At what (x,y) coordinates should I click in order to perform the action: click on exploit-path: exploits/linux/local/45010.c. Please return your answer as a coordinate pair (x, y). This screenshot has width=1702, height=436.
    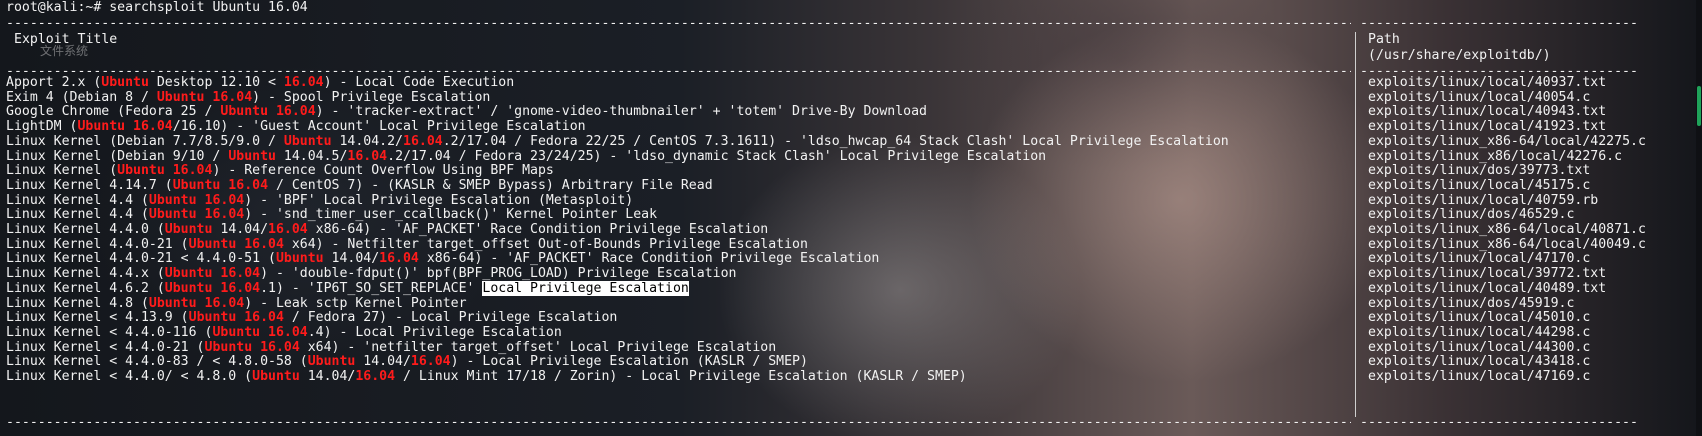
    Looking at the image, I should click on (1479, 317).